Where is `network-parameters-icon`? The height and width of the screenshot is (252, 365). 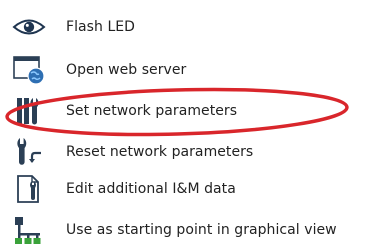
network-parameters-icon is located at coordinates (29, 111).